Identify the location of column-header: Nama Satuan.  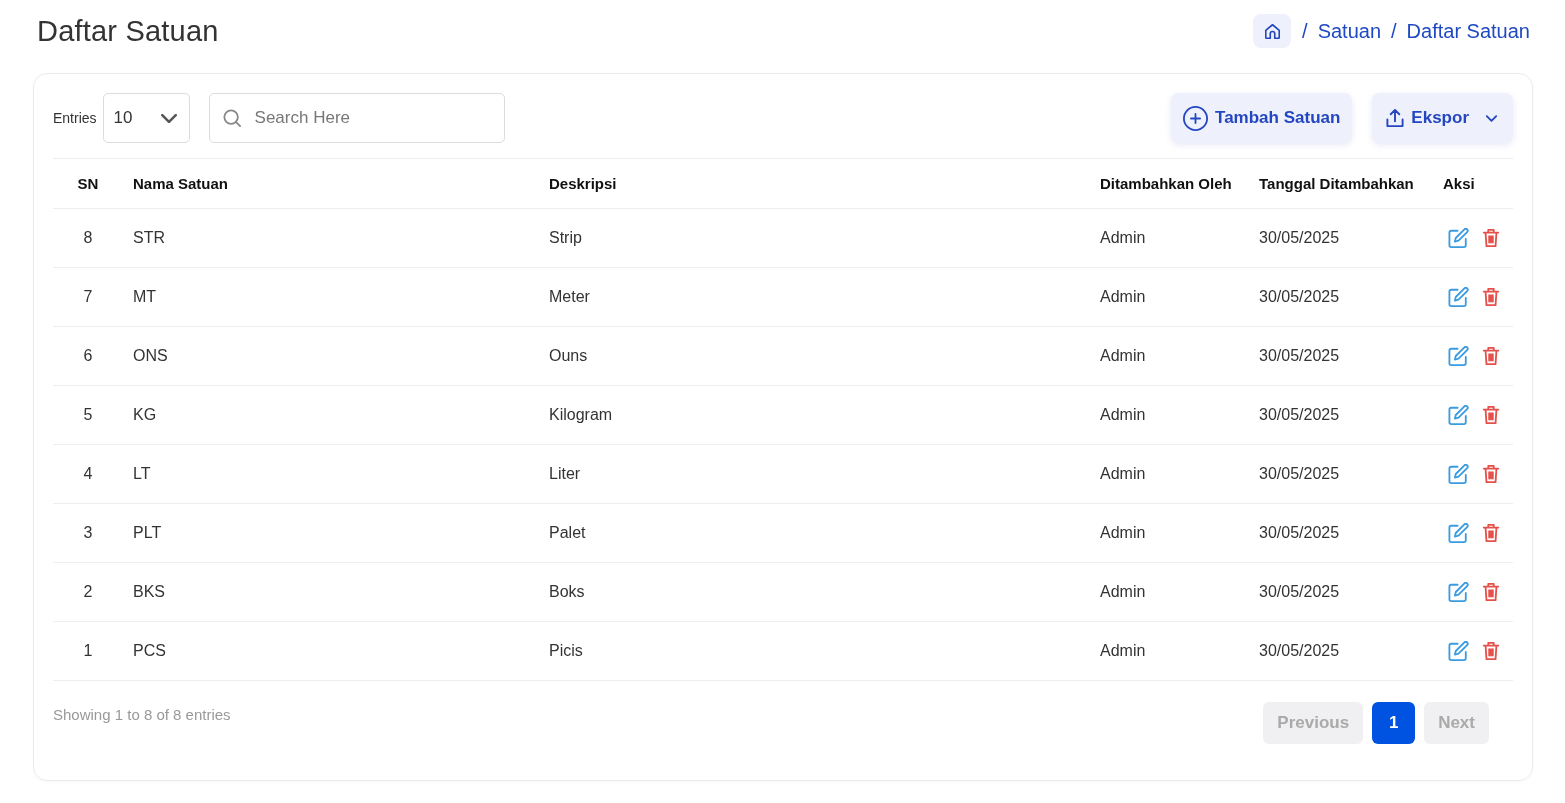
(331, 183).